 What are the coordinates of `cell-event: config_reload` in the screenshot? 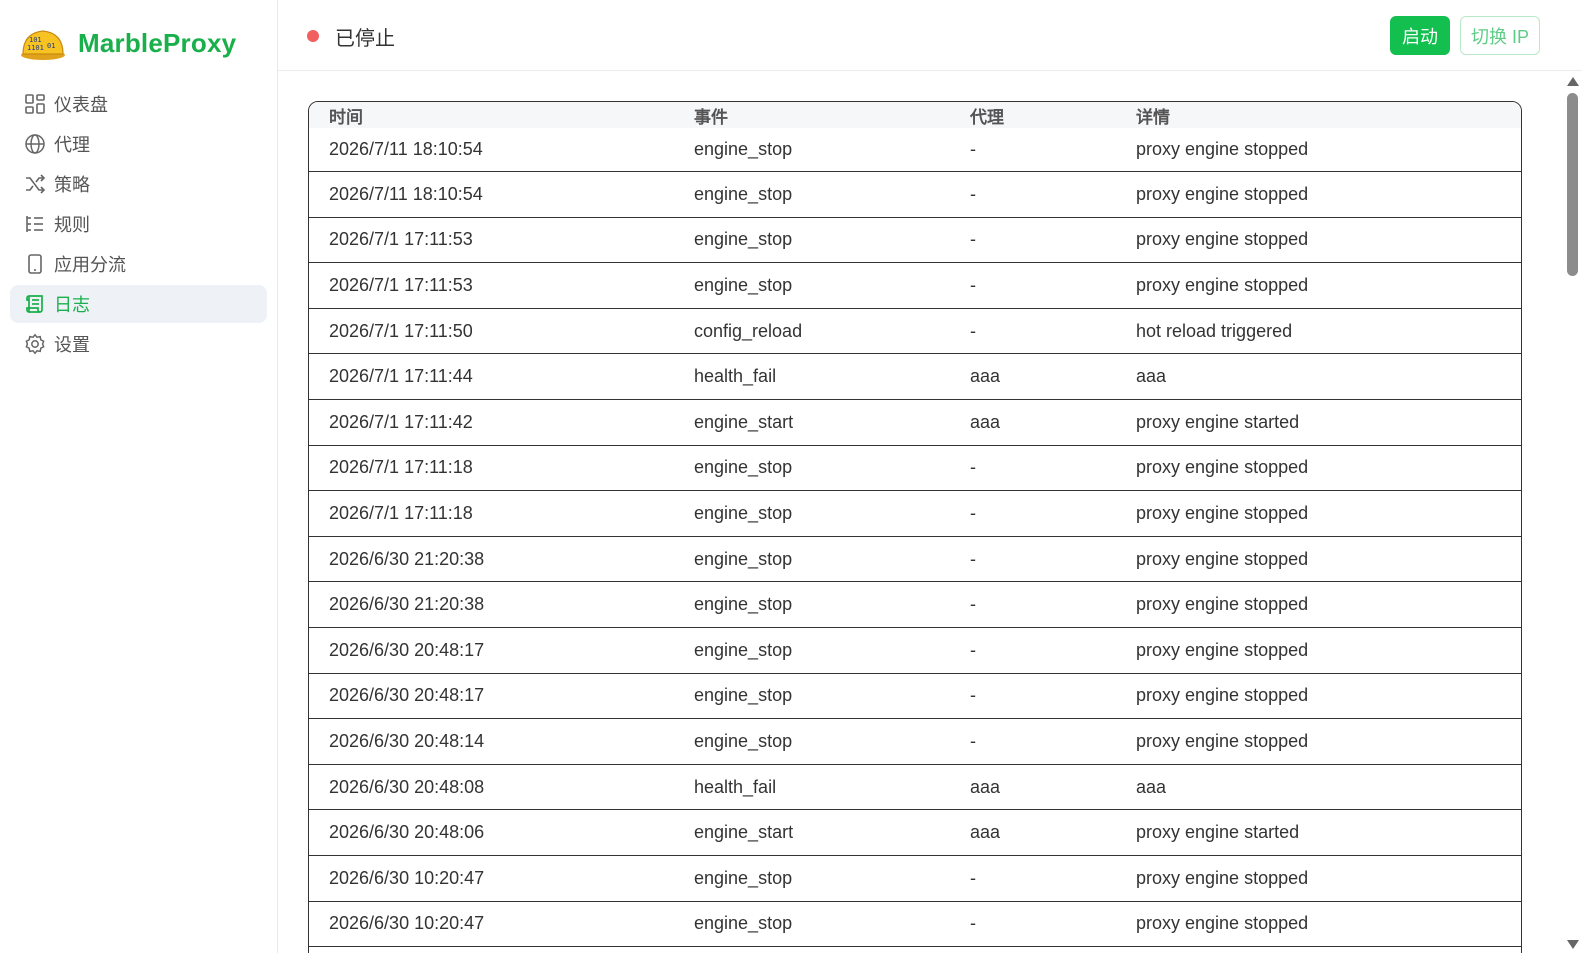 It's located at (748, 330).